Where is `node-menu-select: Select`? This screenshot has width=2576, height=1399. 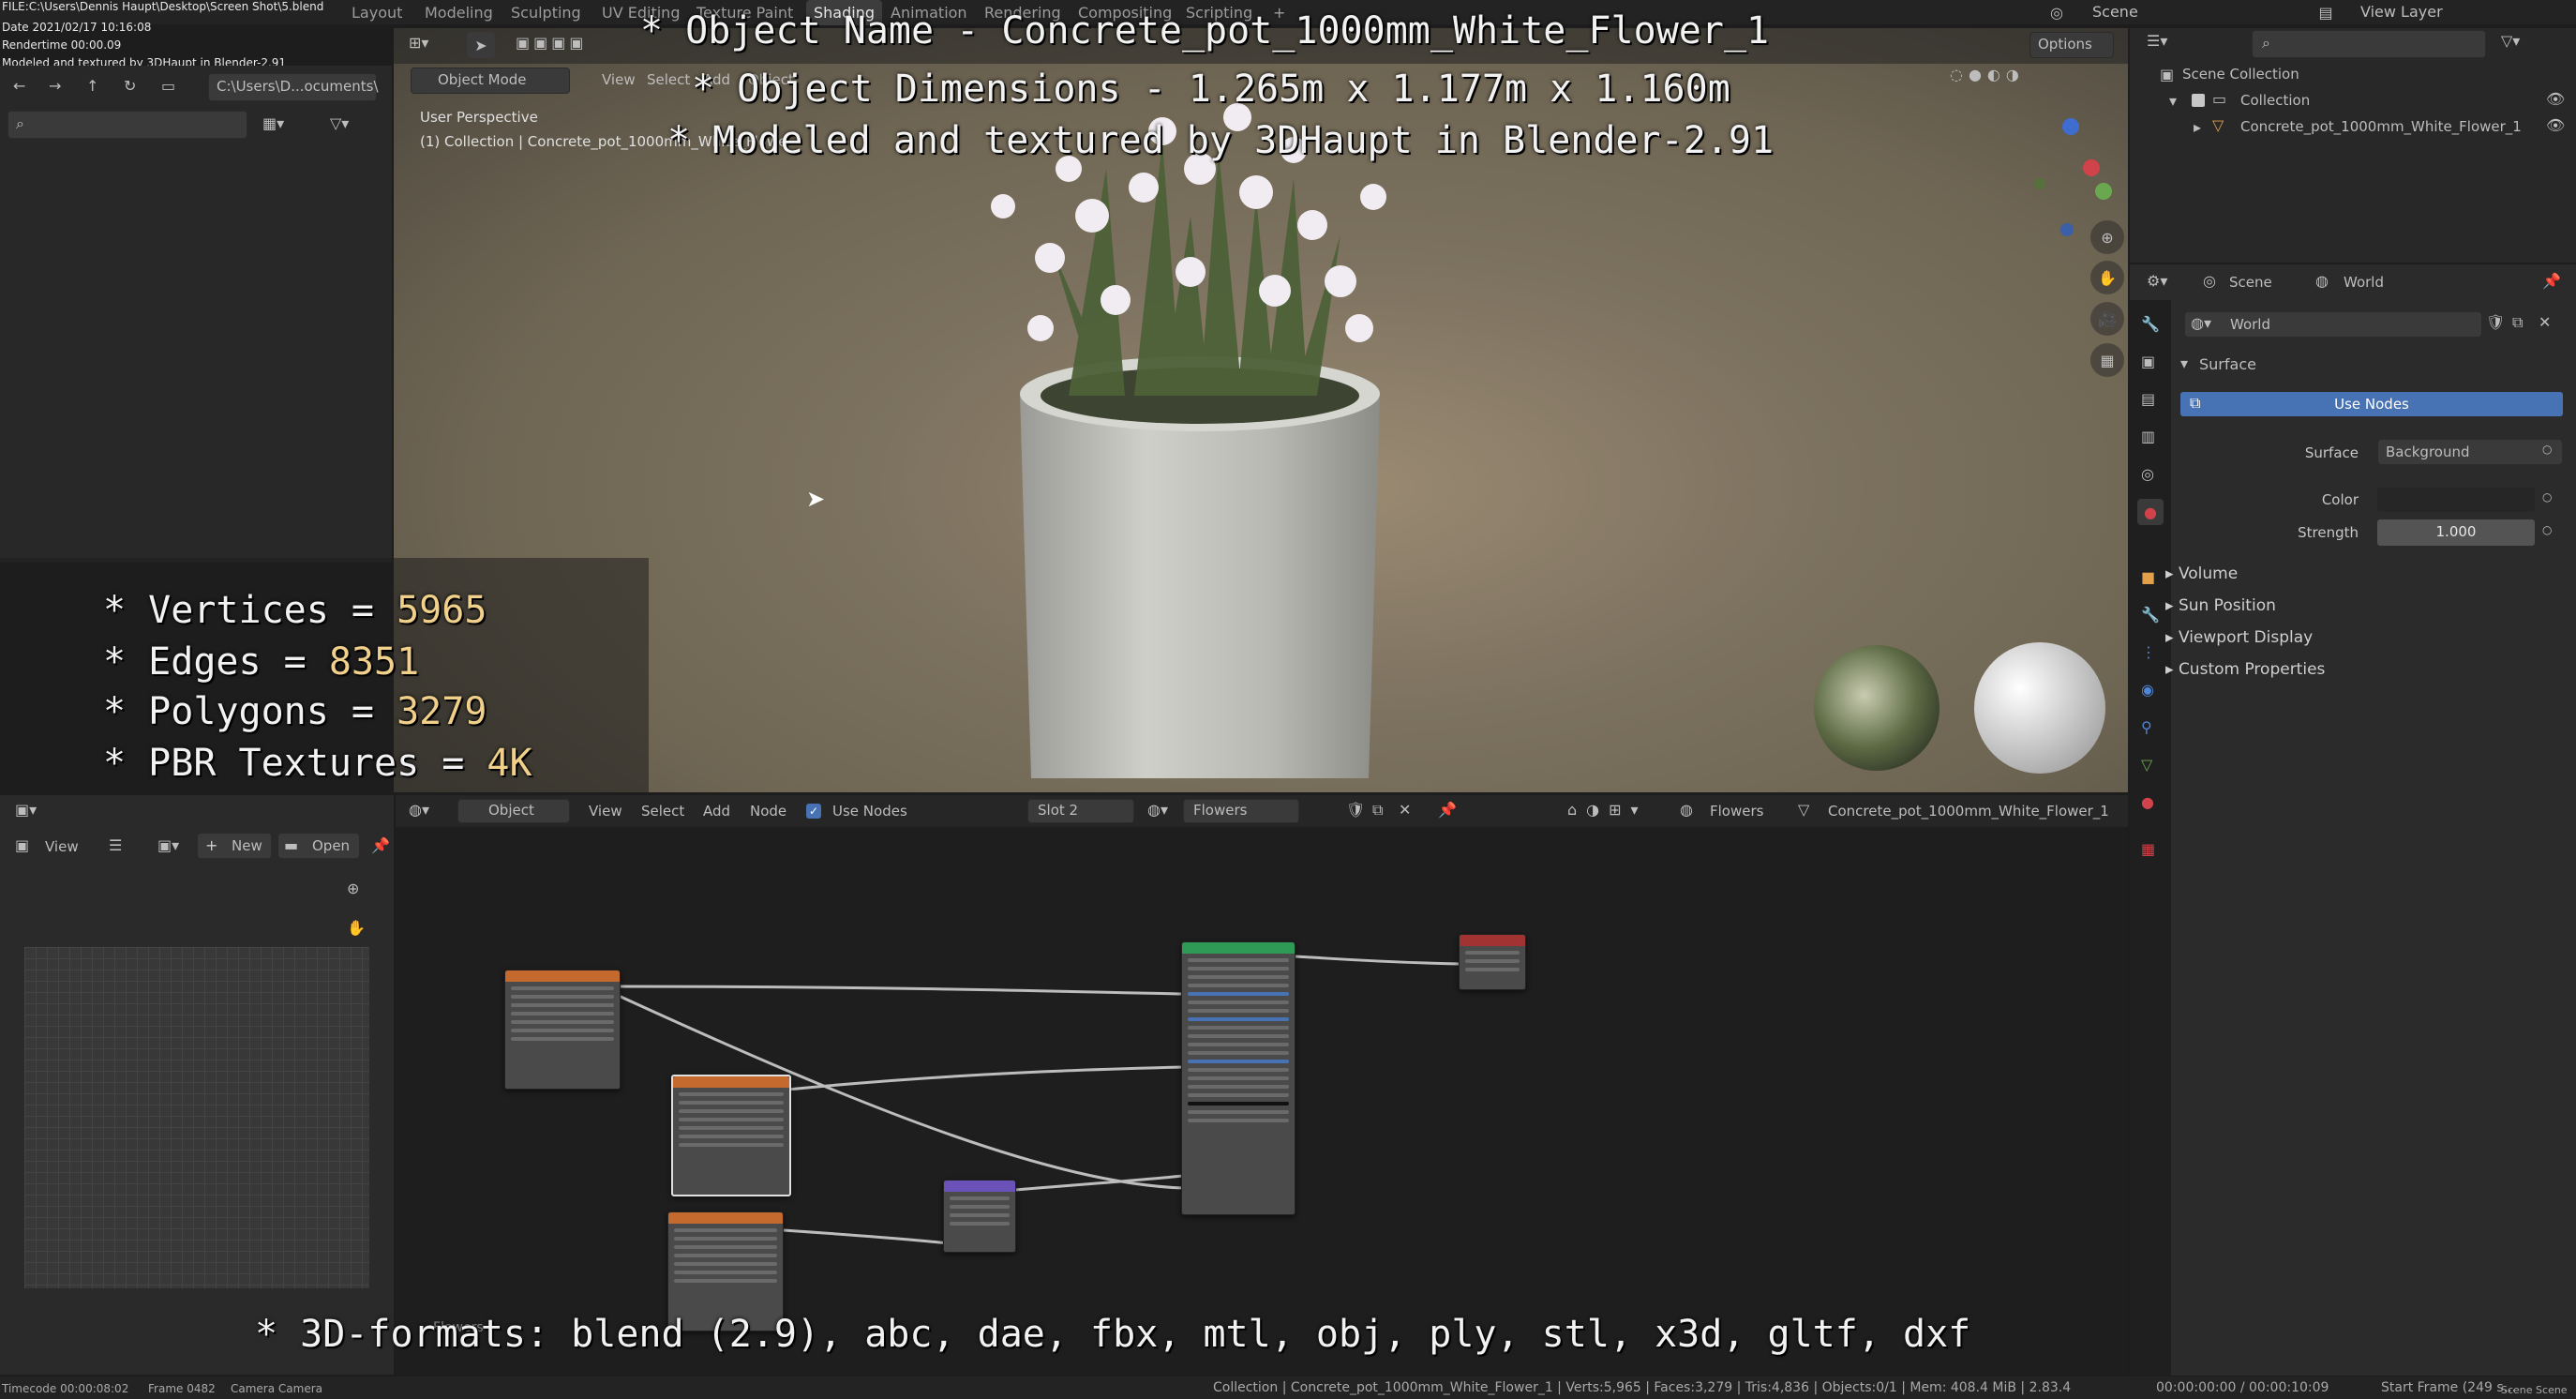
node-menu-select: Select is located at coordinates (662, 812).